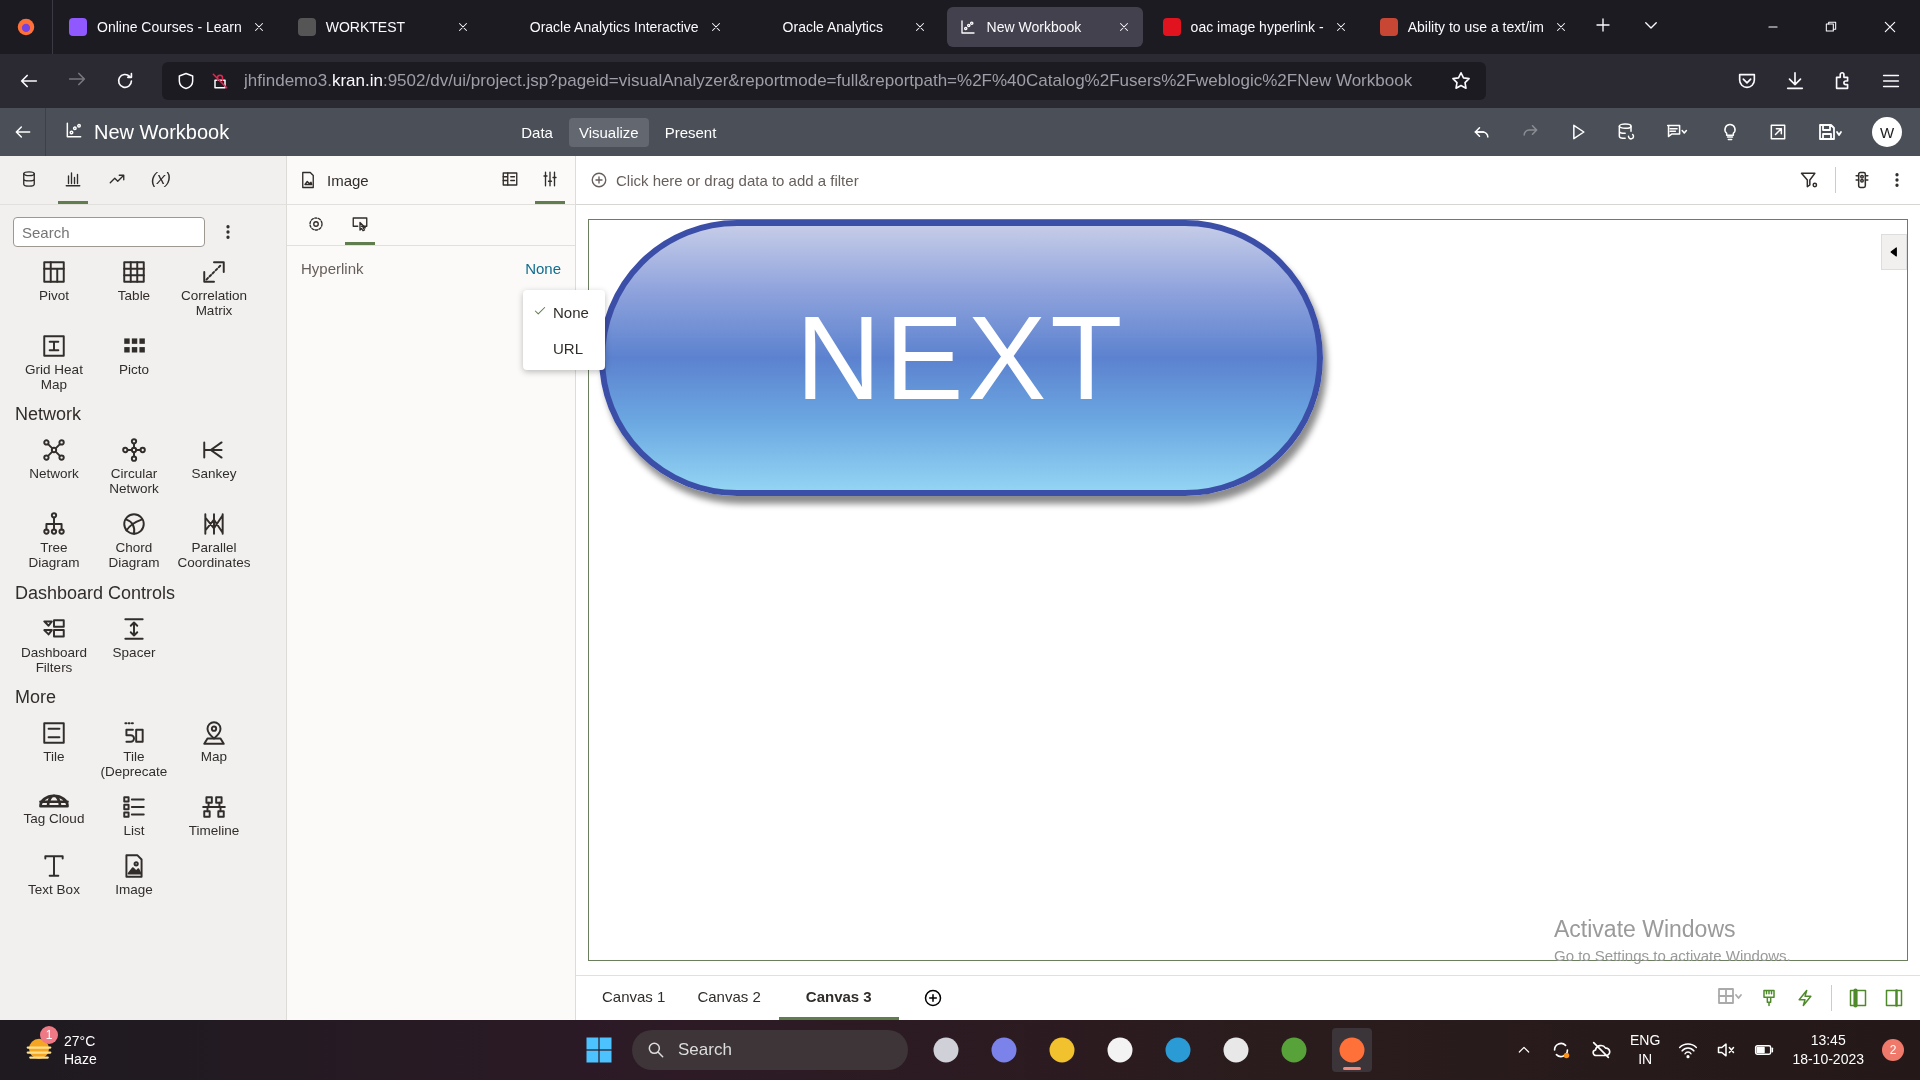 This screenshot has height=1080, width=1920. I want to click on visualization-item: Grid Heat Map, so click(54, 361).